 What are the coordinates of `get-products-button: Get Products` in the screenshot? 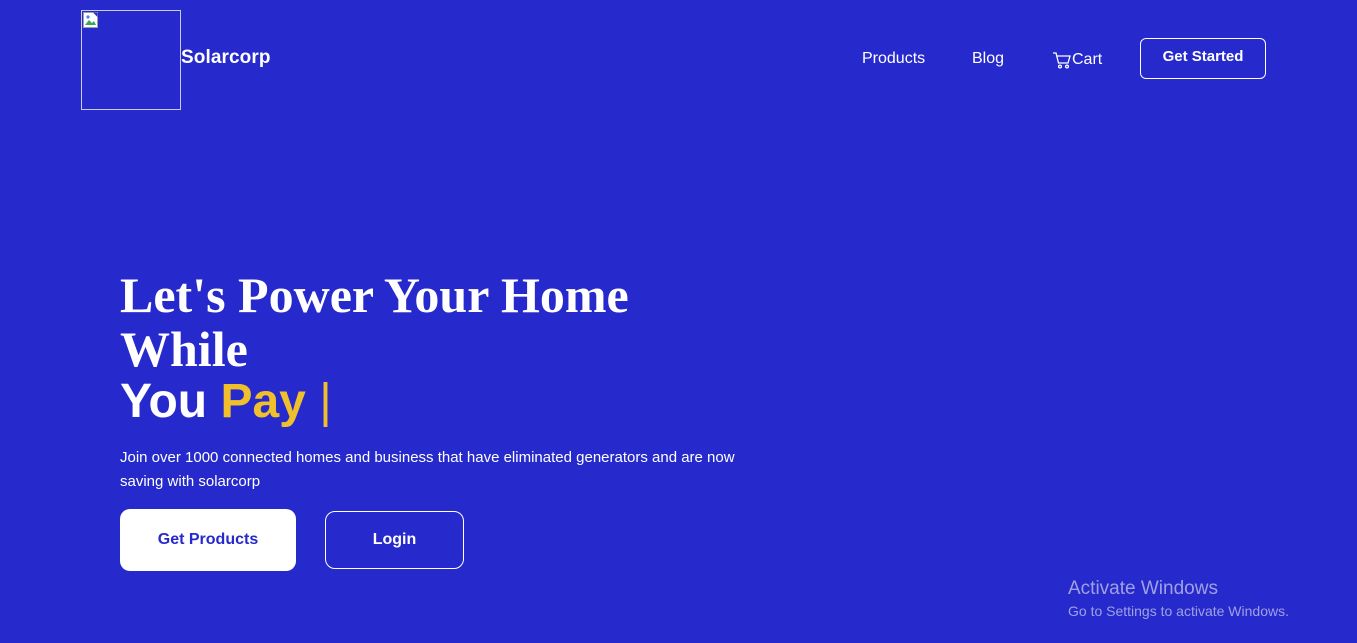 It's located at (208, 540).